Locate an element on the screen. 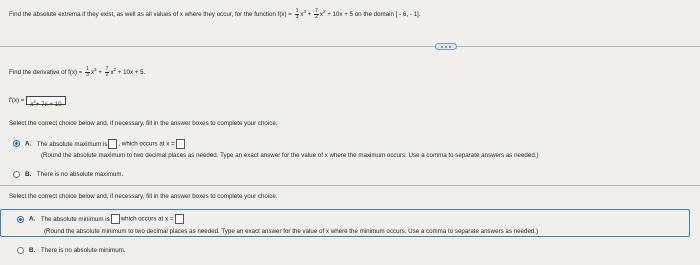  min-option-a-radio is located at coordinates (20, 219).